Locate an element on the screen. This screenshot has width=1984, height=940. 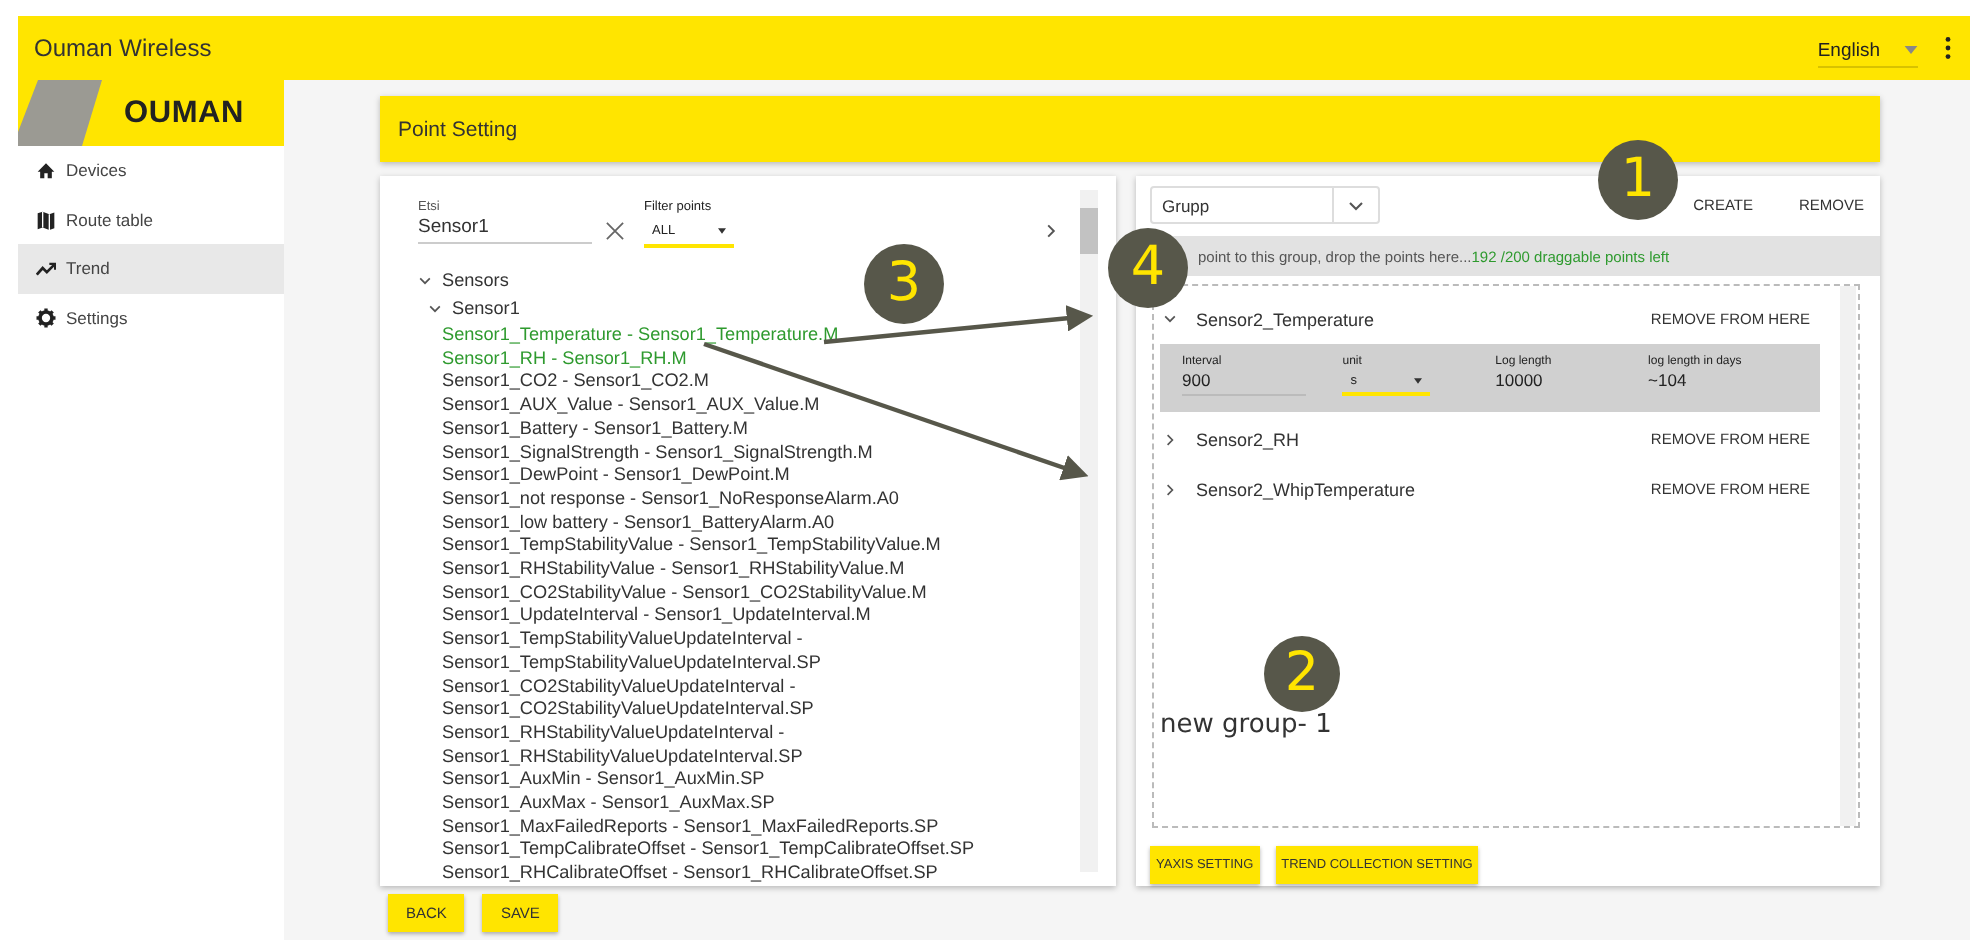
tree-item: Sensor1_AuxMax - Sensor1_AuxMax.SP is located at coordinates (749, 804).